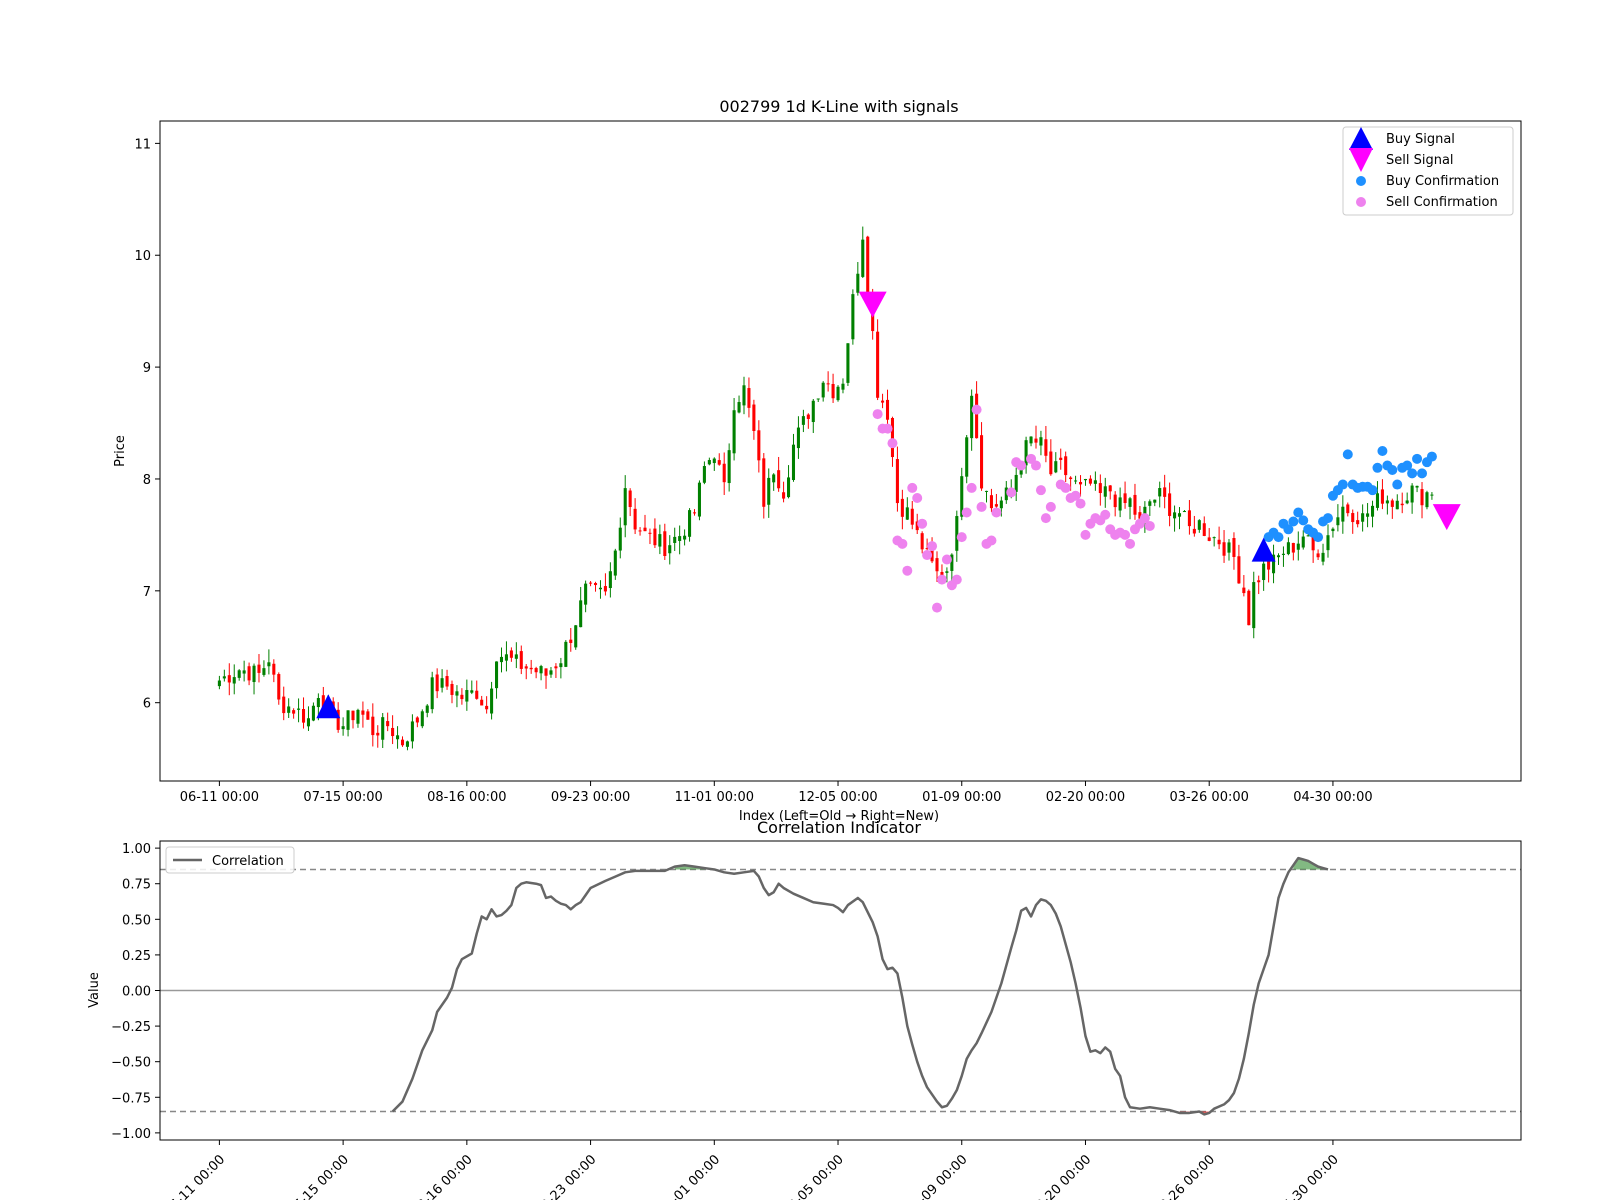  What do you see at coordinates (1361, 181) in the screenshot?
I see `legend-buy-confirmation-icon` at bounding box center [1361, 181].